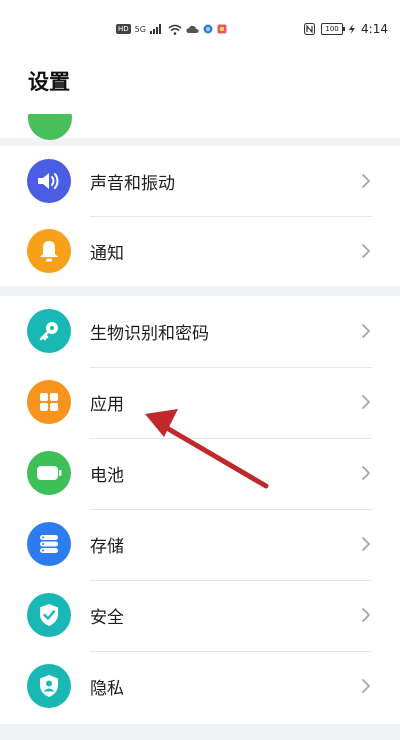 The image size is (400, 740). I want to click on clock: 4:14, so click(374, 29).